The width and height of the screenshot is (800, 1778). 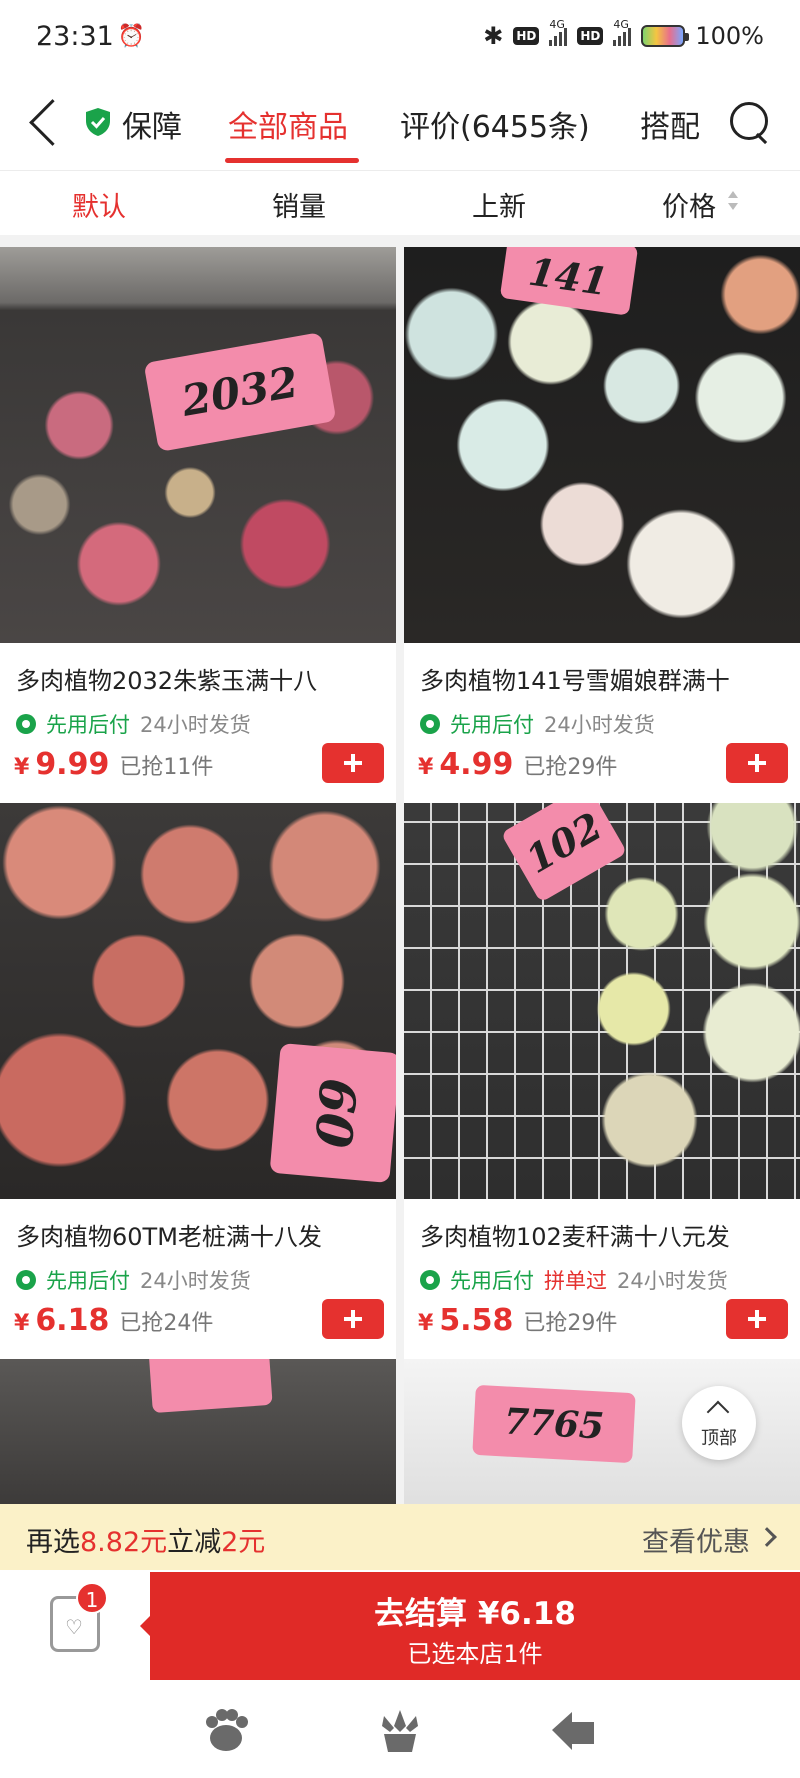 I want to click on back-to-top-button: 顶部, so click(x=719, y=1423).